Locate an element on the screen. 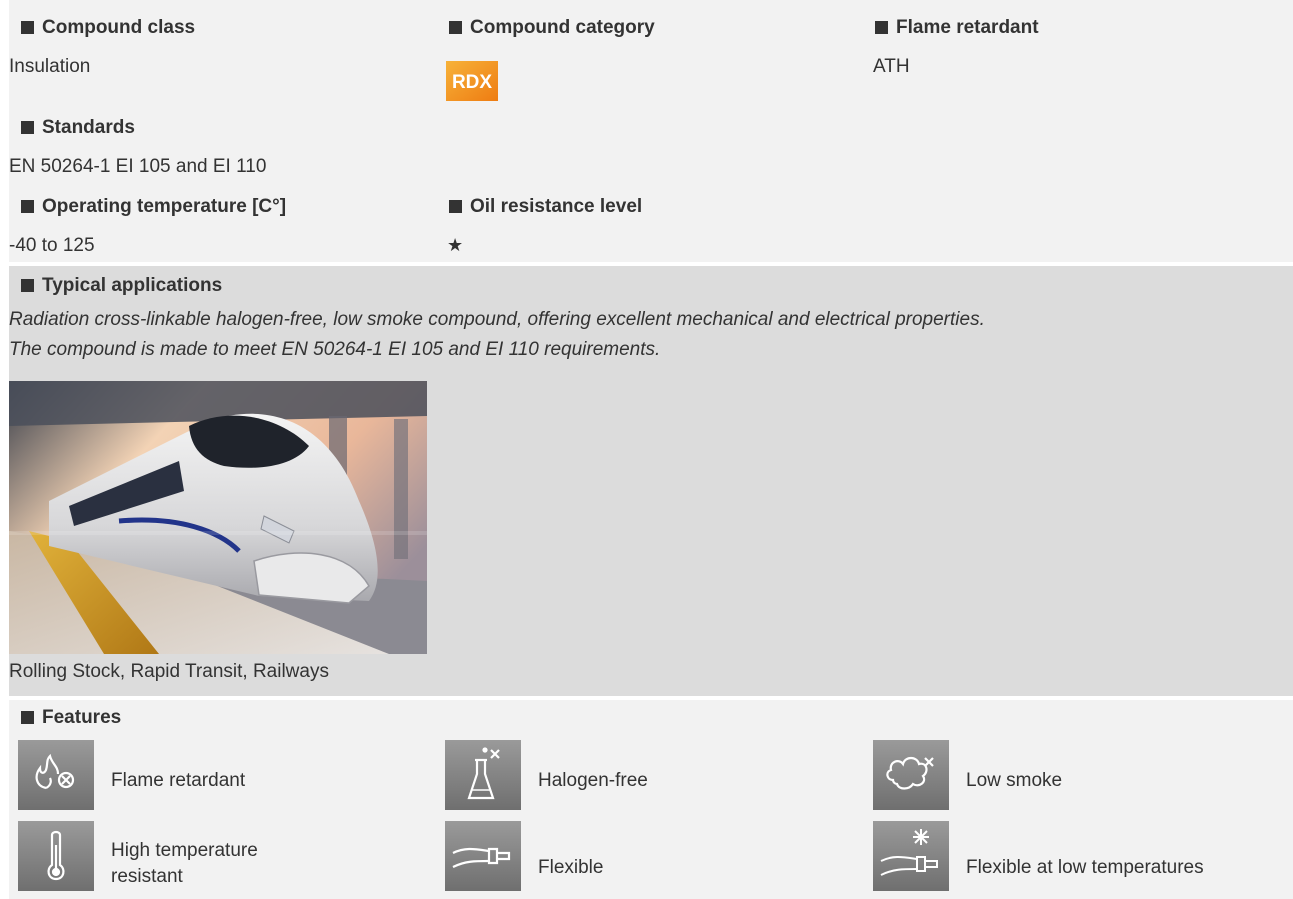 Image resolution: width=1293 pixels, height=899 pixels. standards-value: EN 50264-1 EI 105 and EI 110 is located at coordinates (138, 166).